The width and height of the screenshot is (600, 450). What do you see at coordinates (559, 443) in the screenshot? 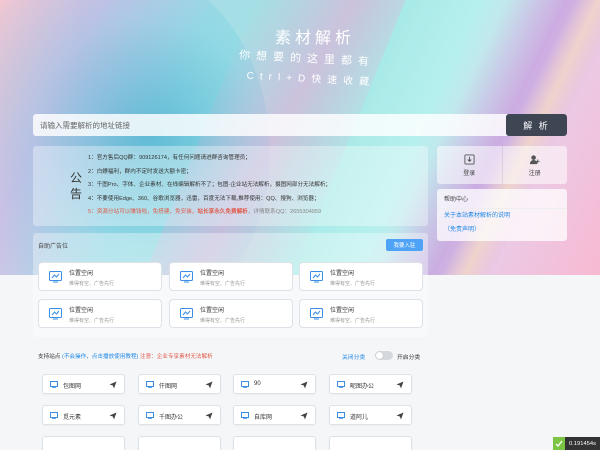
I see `timer-logo-icon` at bounding box center [559, 443].